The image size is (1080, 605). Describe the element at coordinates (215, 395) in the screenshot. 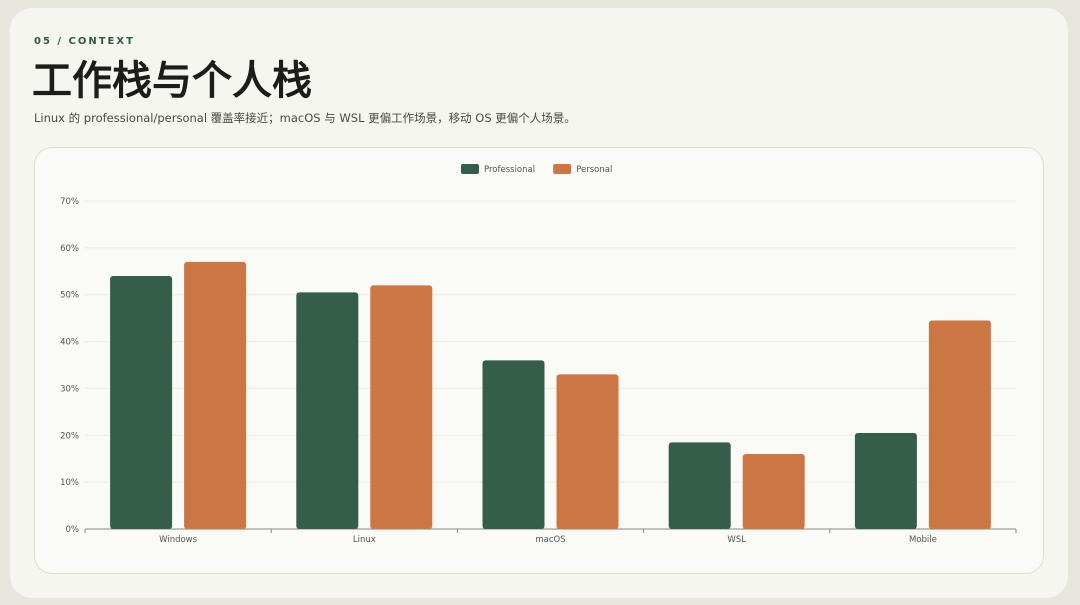

I see `bar-personal-windows` at that location.